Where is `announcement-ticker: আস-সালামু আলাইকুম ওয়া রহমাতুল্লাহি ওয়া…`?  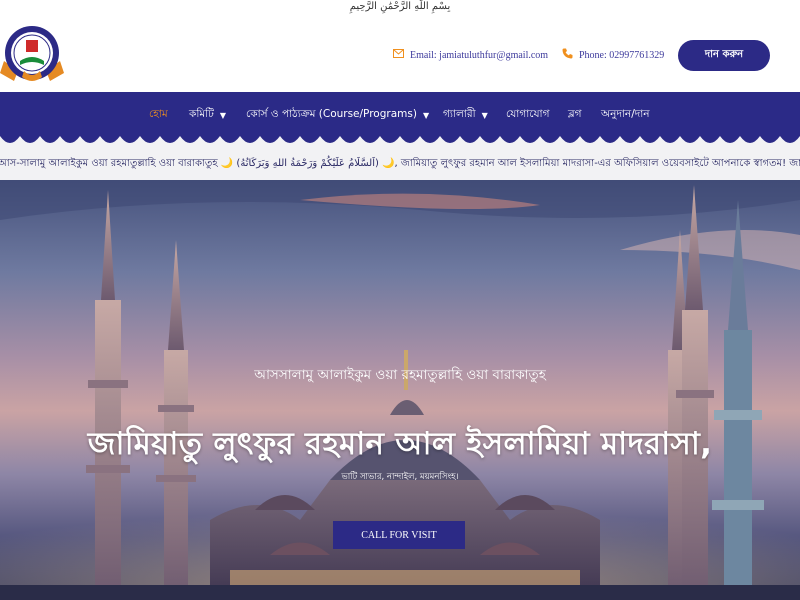 announcement-ticker: আস-সালামু আলাইকুম ওয়া রহমাতুল্লাহি ওয়া… is located at coordinates (400, 164).